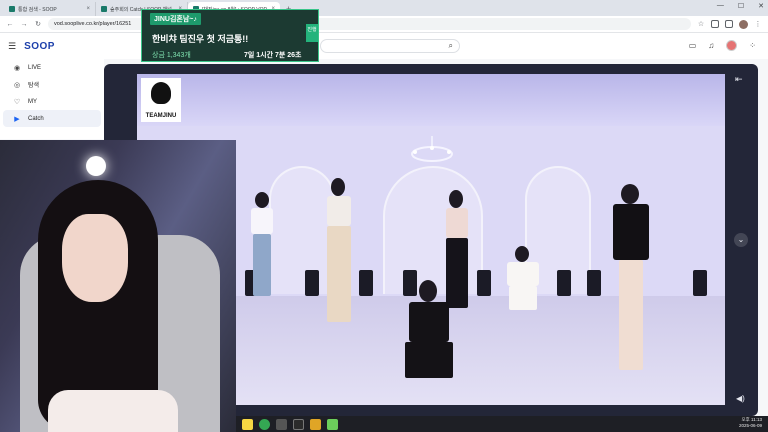 The image size is (768, 432). I want to click on sidebar-item-label: Catch, so click(36, 118).